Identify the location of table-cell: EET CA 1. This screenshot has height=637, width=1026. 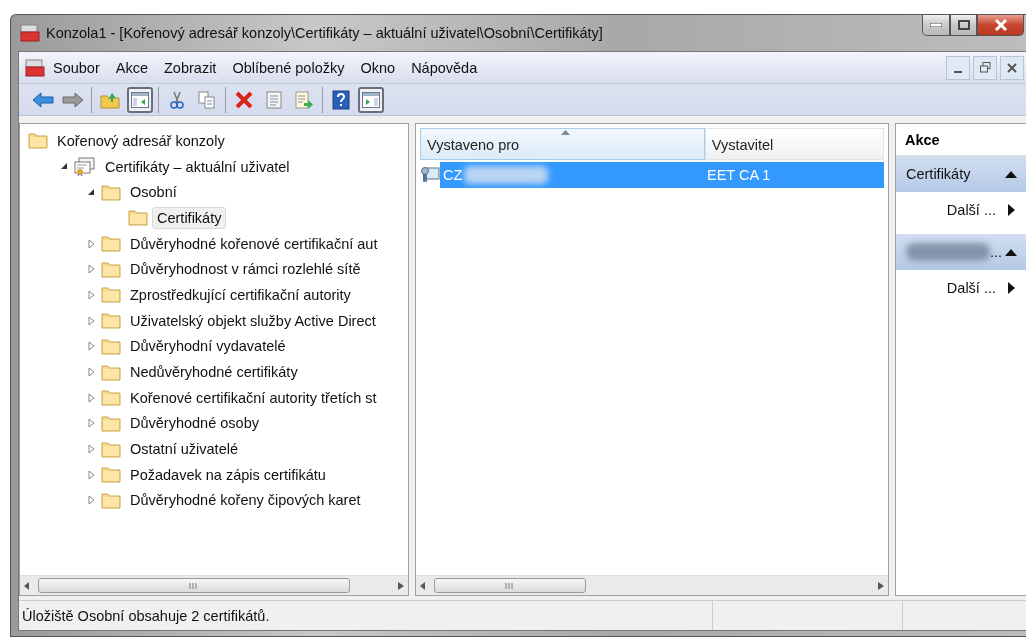
(739, 175).